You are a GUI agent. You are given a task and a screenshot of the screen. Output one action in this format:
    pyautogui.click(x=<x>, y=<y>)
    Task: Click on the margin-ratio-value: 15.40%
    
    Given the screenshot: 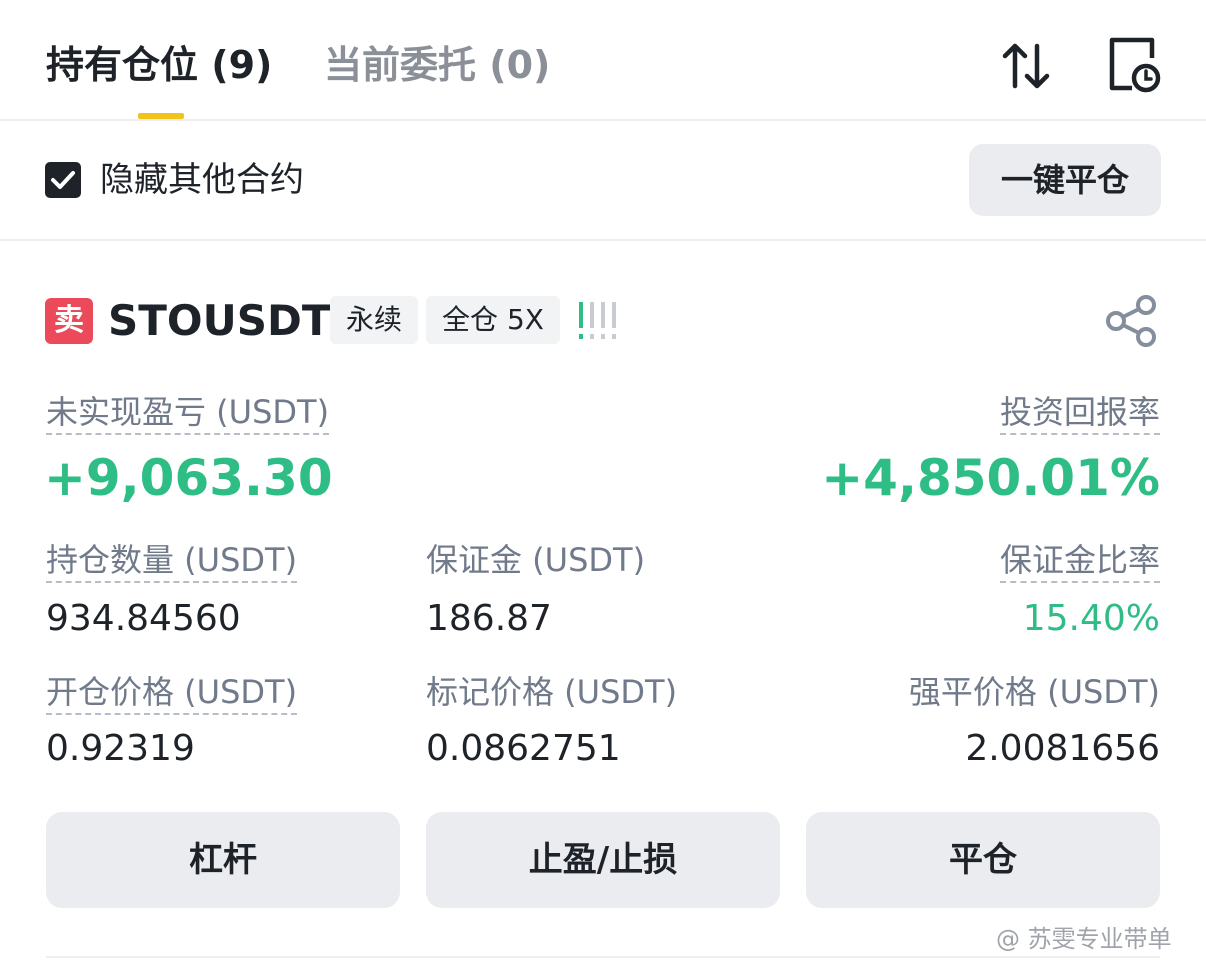 What is the action you would take?
    pyautogui.click(x=1091, y=618)
    